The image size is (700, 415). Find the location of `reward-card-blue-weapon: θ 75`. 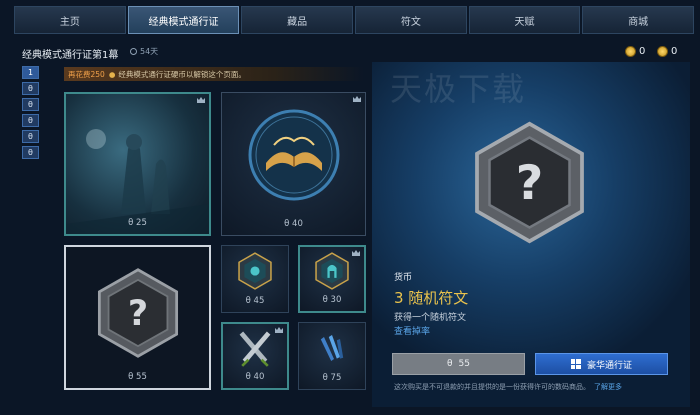

reward-card-blue-weapon: θ 75 is located at coordinates (332, 356).